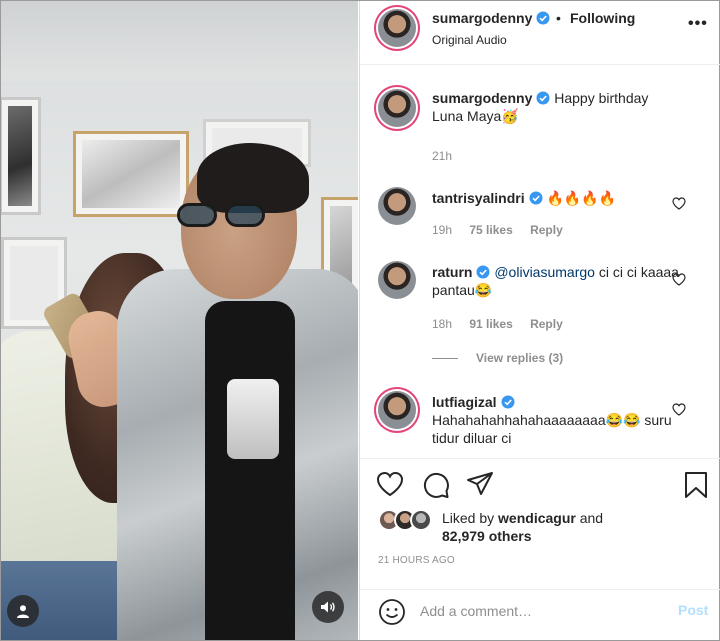 This screenshot has height=641, width=720. Describe the element at coordinates (490, 324) in the screenshot. I see `comment-likes: 91 likes` at that location.